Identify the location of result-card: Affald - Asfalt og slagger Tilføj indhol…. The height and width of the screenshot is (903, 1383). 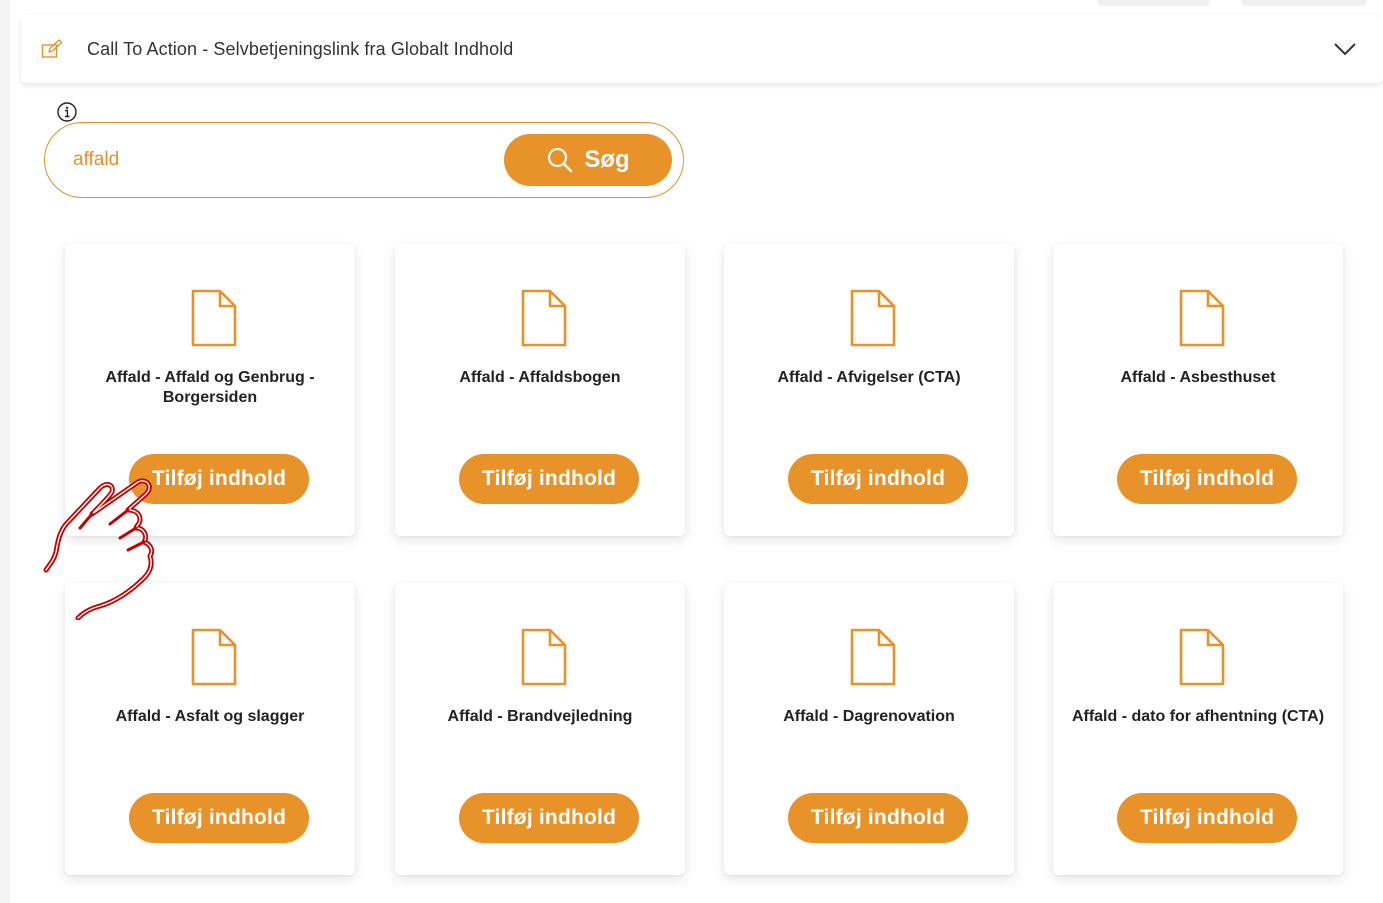
(210, 729).